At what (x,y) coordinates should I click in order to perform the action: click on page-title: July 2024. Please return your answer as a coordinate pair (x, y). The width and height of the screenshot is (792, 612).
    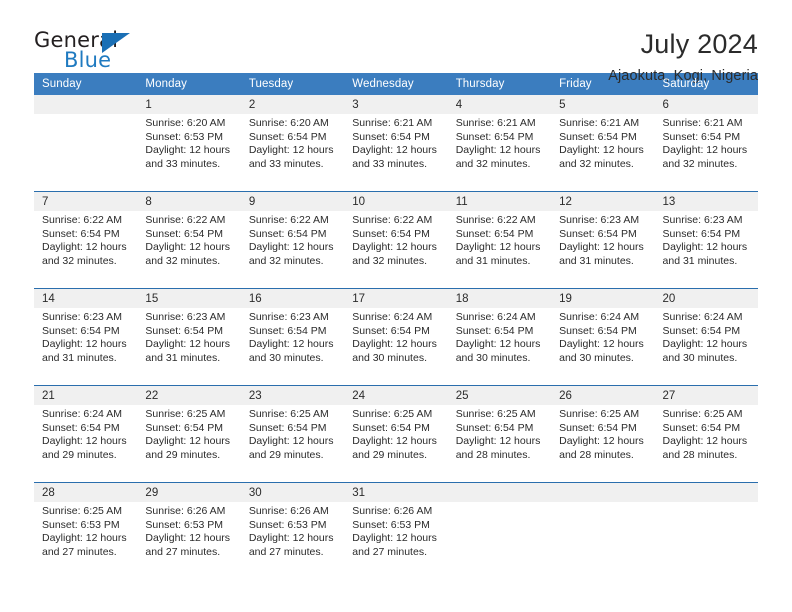
    Looking at the image, I should click on (699, 44).